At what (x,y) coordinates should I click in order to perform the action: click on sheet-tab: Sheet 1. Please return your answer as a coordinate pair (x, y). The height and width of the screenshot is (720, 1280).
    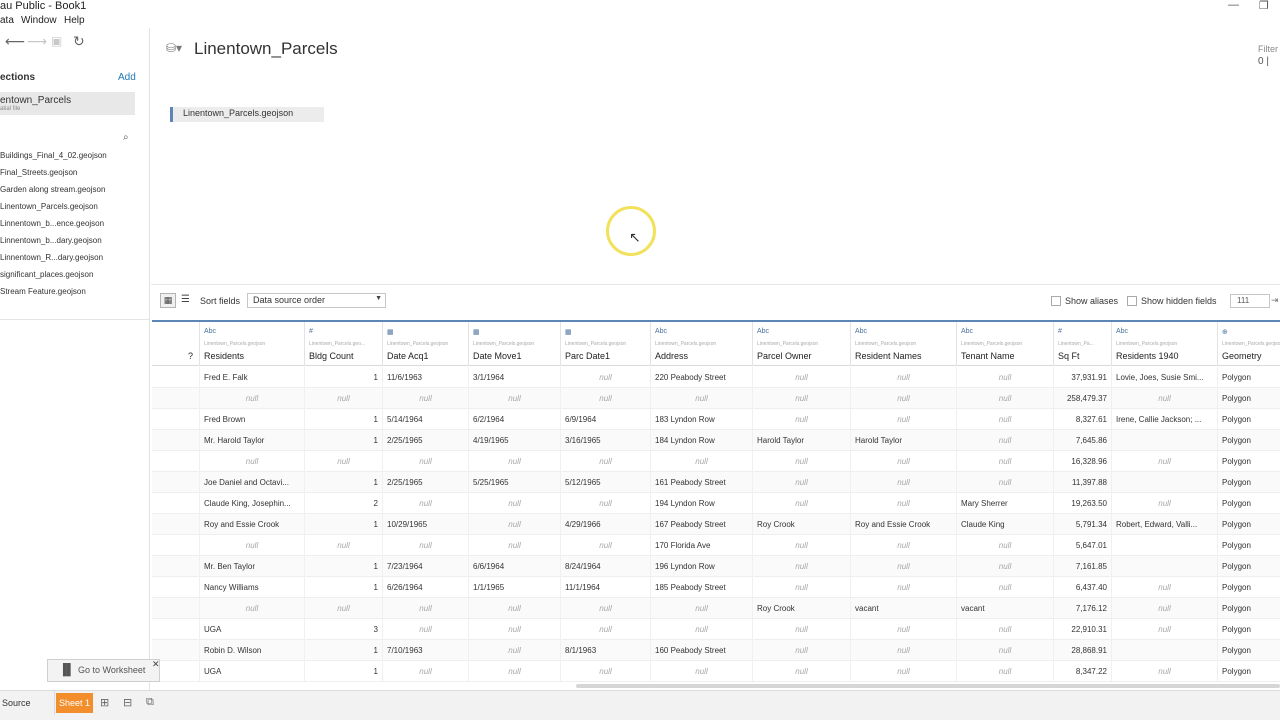
    Looking at the image, I should click on (74, 703).